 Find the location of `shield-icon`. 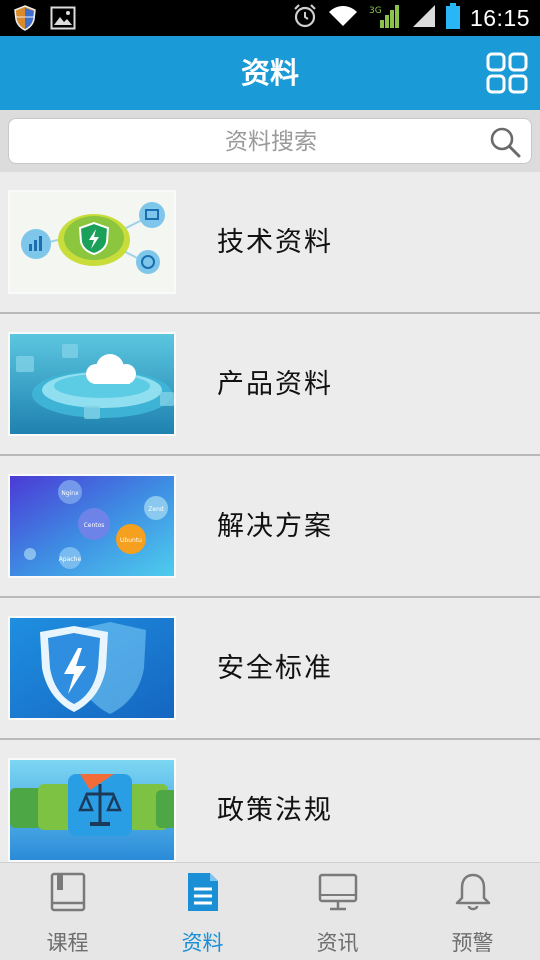

shield-icon is located at coordinates (25, 20).